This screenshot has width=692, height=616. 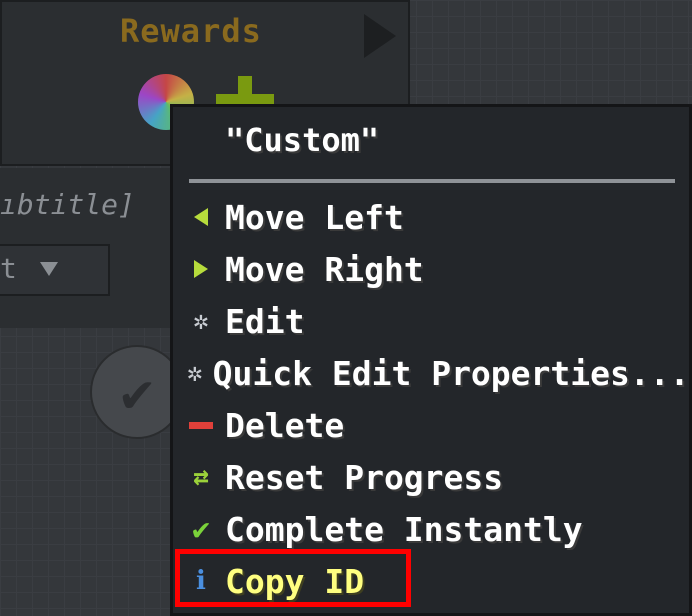 What do you see at coordinates (314, 217) in the screenshot?
I see `menu-item-label: Move Left` at bounding box center [314, 217].